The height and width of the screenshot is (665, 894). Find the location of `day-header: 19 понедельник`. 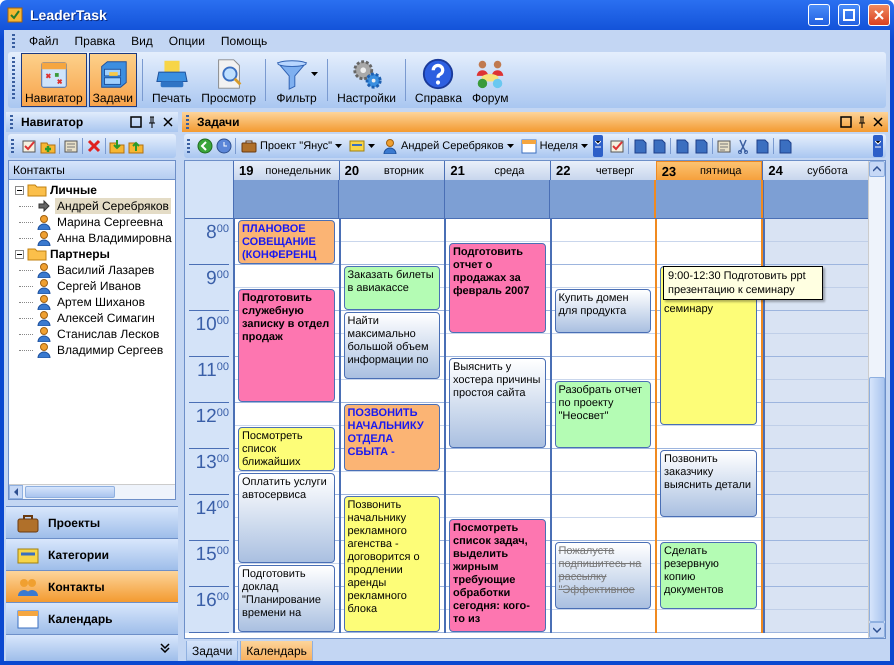

day-header: 19 понедельник is located at coordinates (286, 170).